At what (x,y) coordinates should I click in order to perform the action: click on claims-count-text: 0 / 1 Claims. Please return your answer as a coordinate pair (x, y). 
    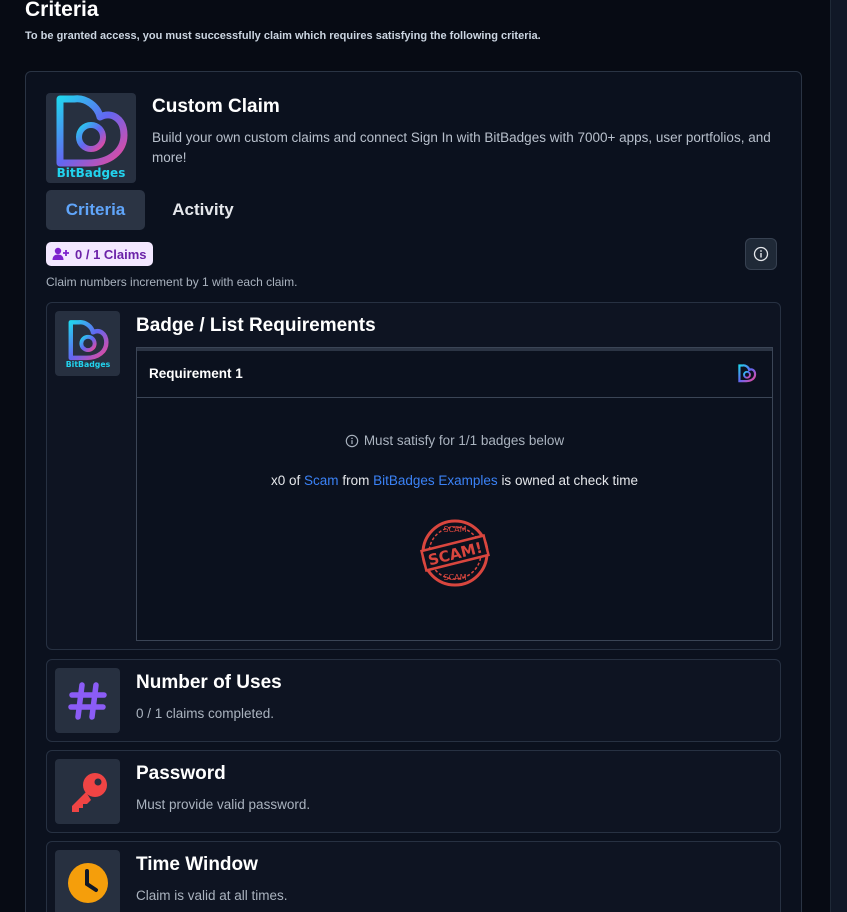
    Looking at the image, I should click on (111, 254).